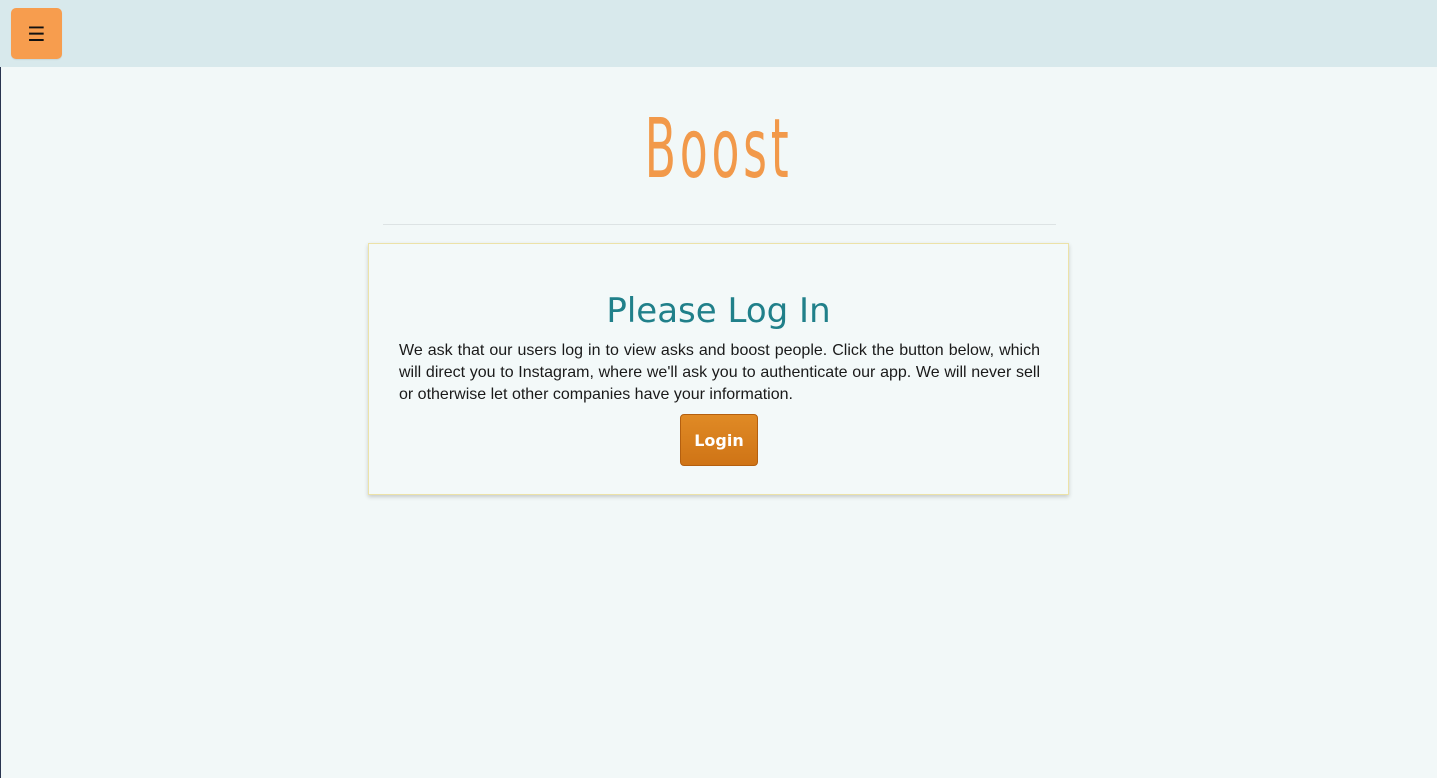 The width and height of the screenshot is (1437, 778). Describe the element at coordinates (719, 224) in the screenshot. I see `divider` at that location.